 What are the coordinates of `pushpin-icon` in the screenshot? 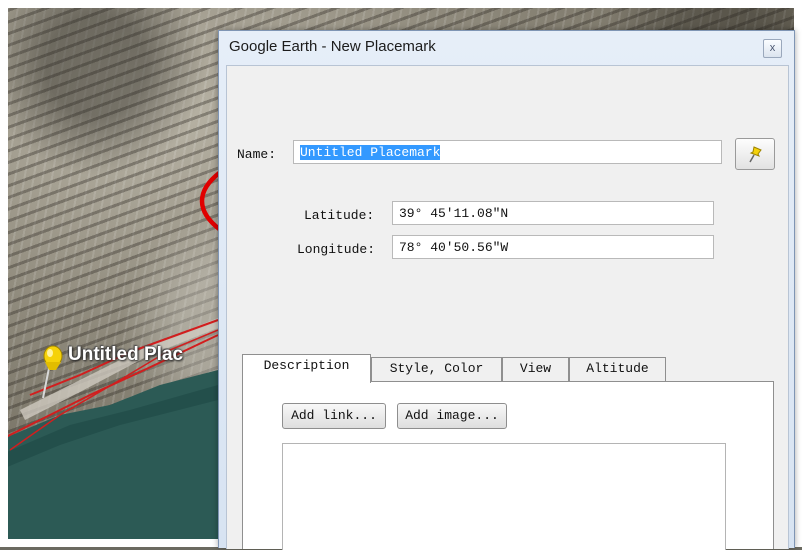 It's located at (755, 154).